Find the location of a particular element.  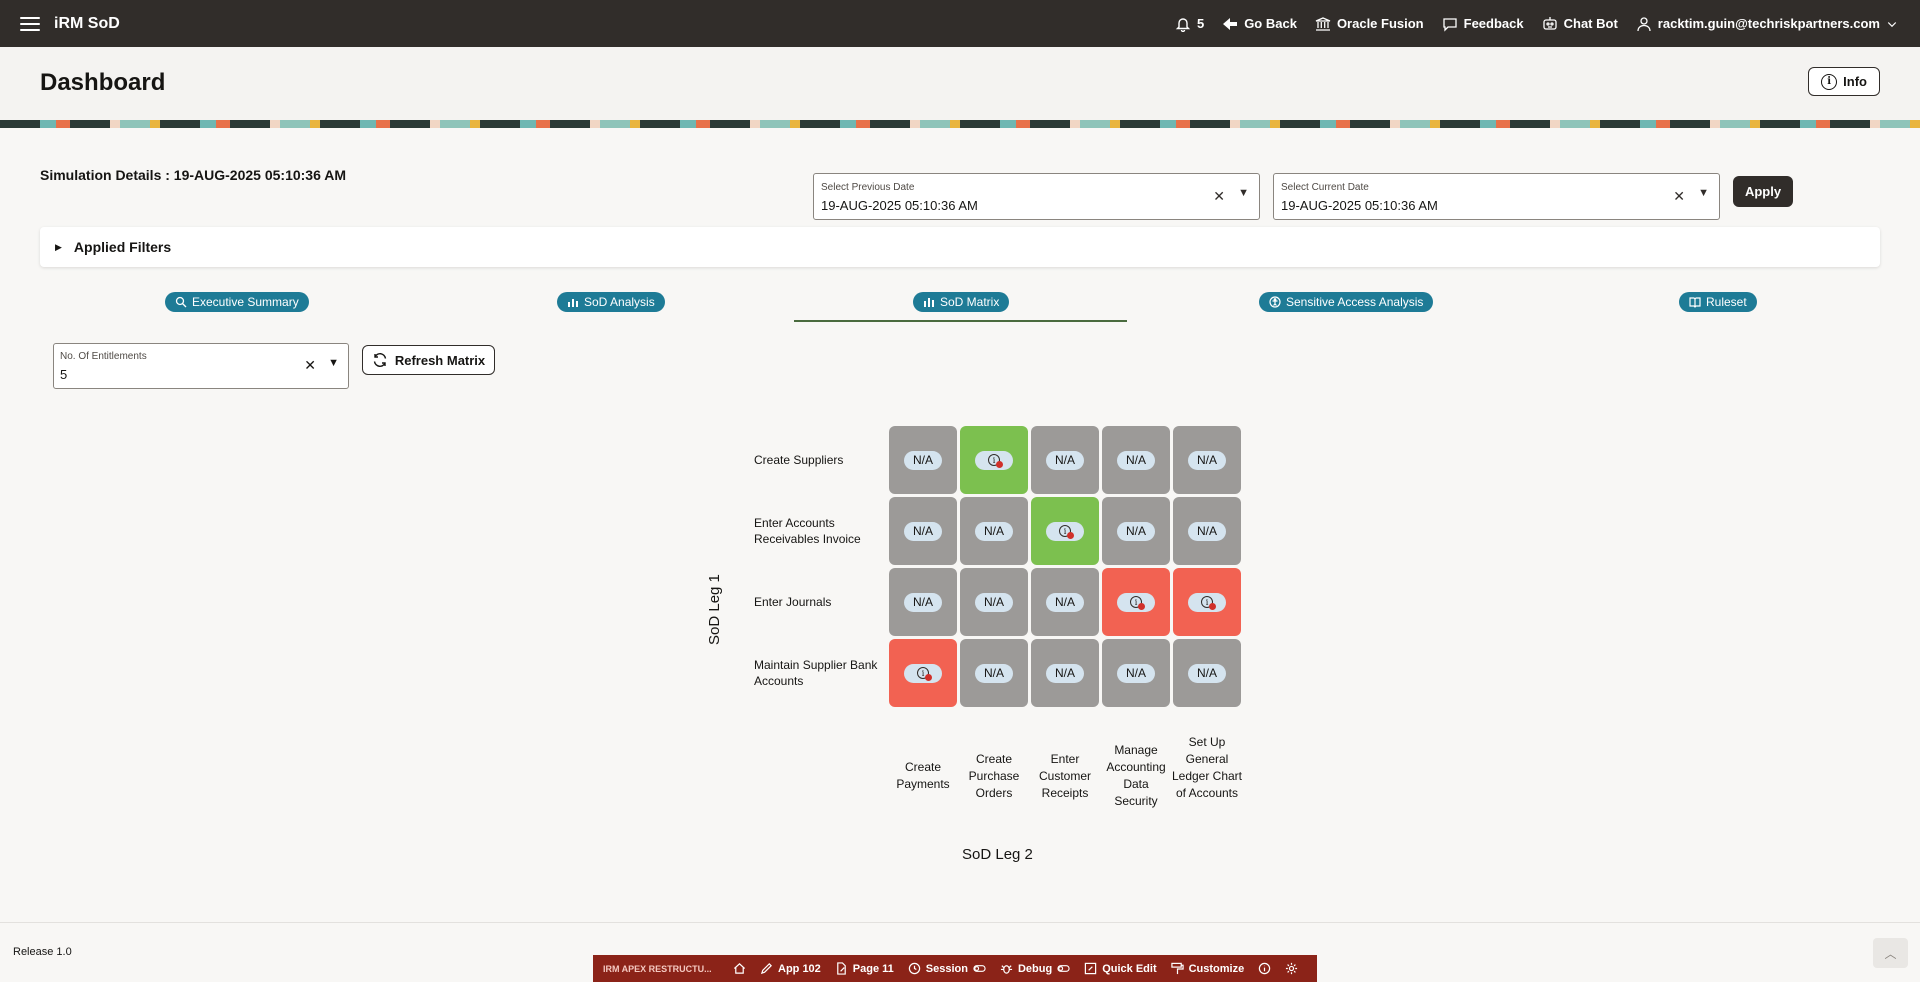

devbar-page-button: Page 11 is located at coordinates (864, 968).